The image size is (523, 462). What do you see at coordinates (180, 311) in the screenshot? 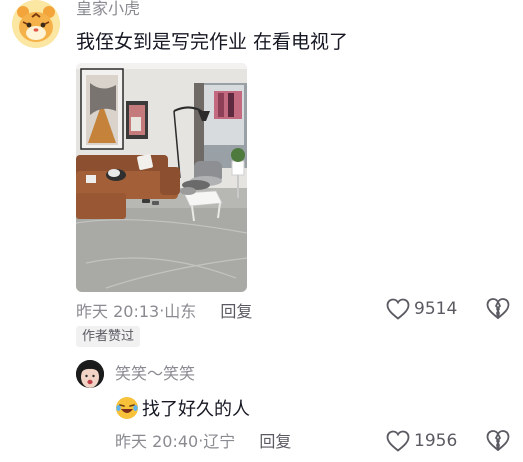
I see `comment-location: 山东` at bounding box center [180, 311].